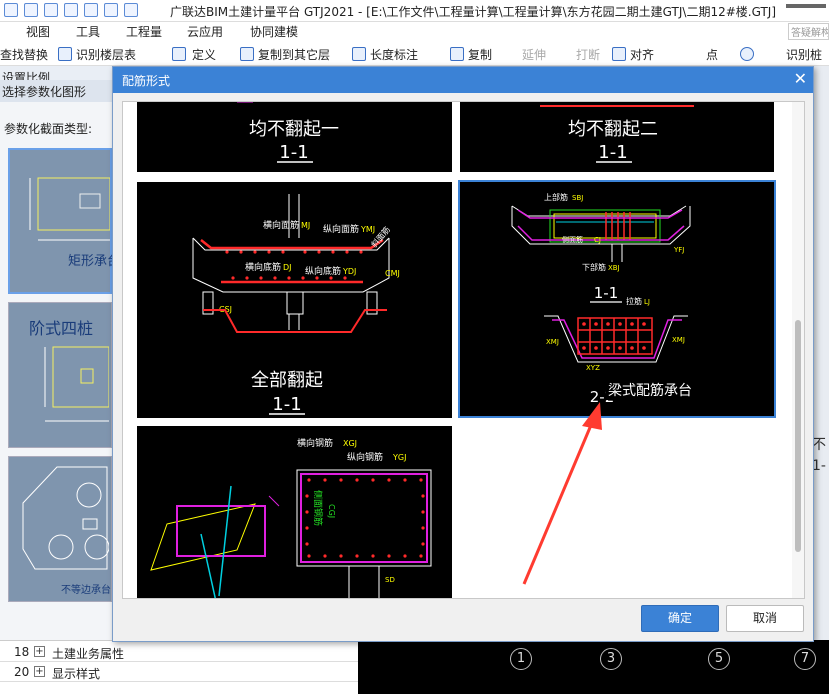  I want to click on thumb-step-four-pile: 阶式四桩, so click(60, 375).